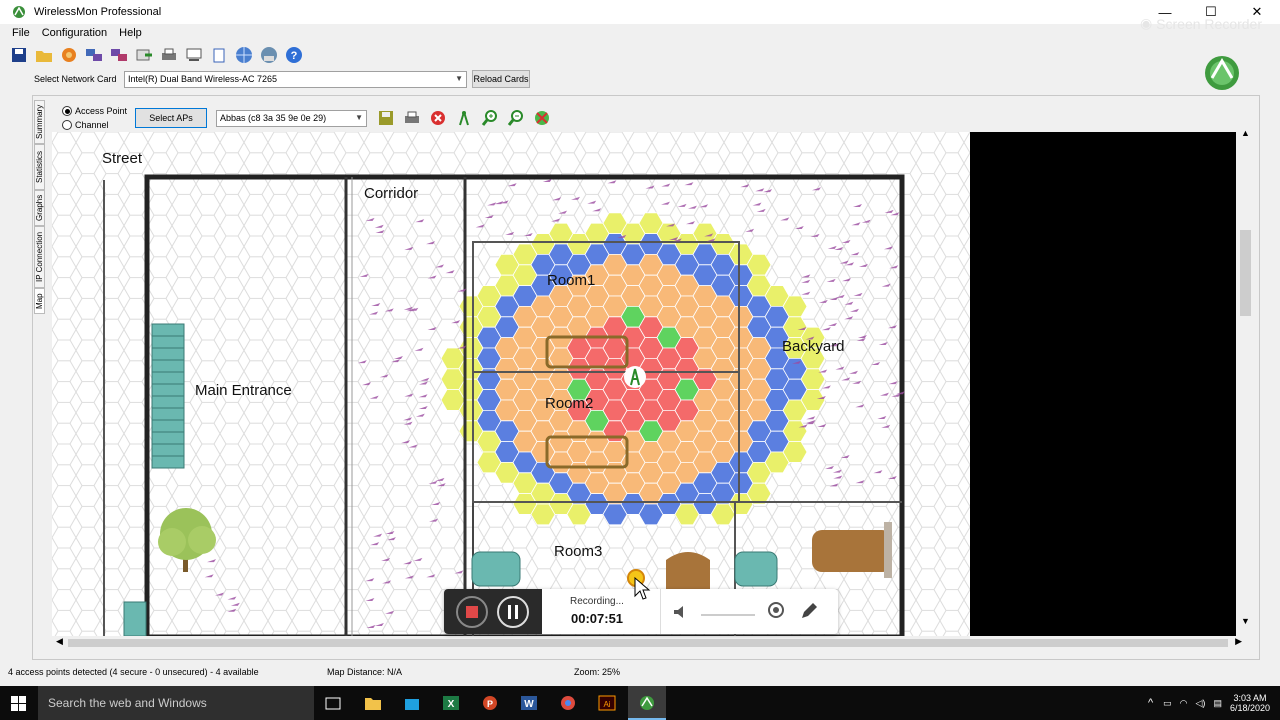 This screenshot has height=720, width=1280. I want to click on webcam-icon, so click(776, 611).